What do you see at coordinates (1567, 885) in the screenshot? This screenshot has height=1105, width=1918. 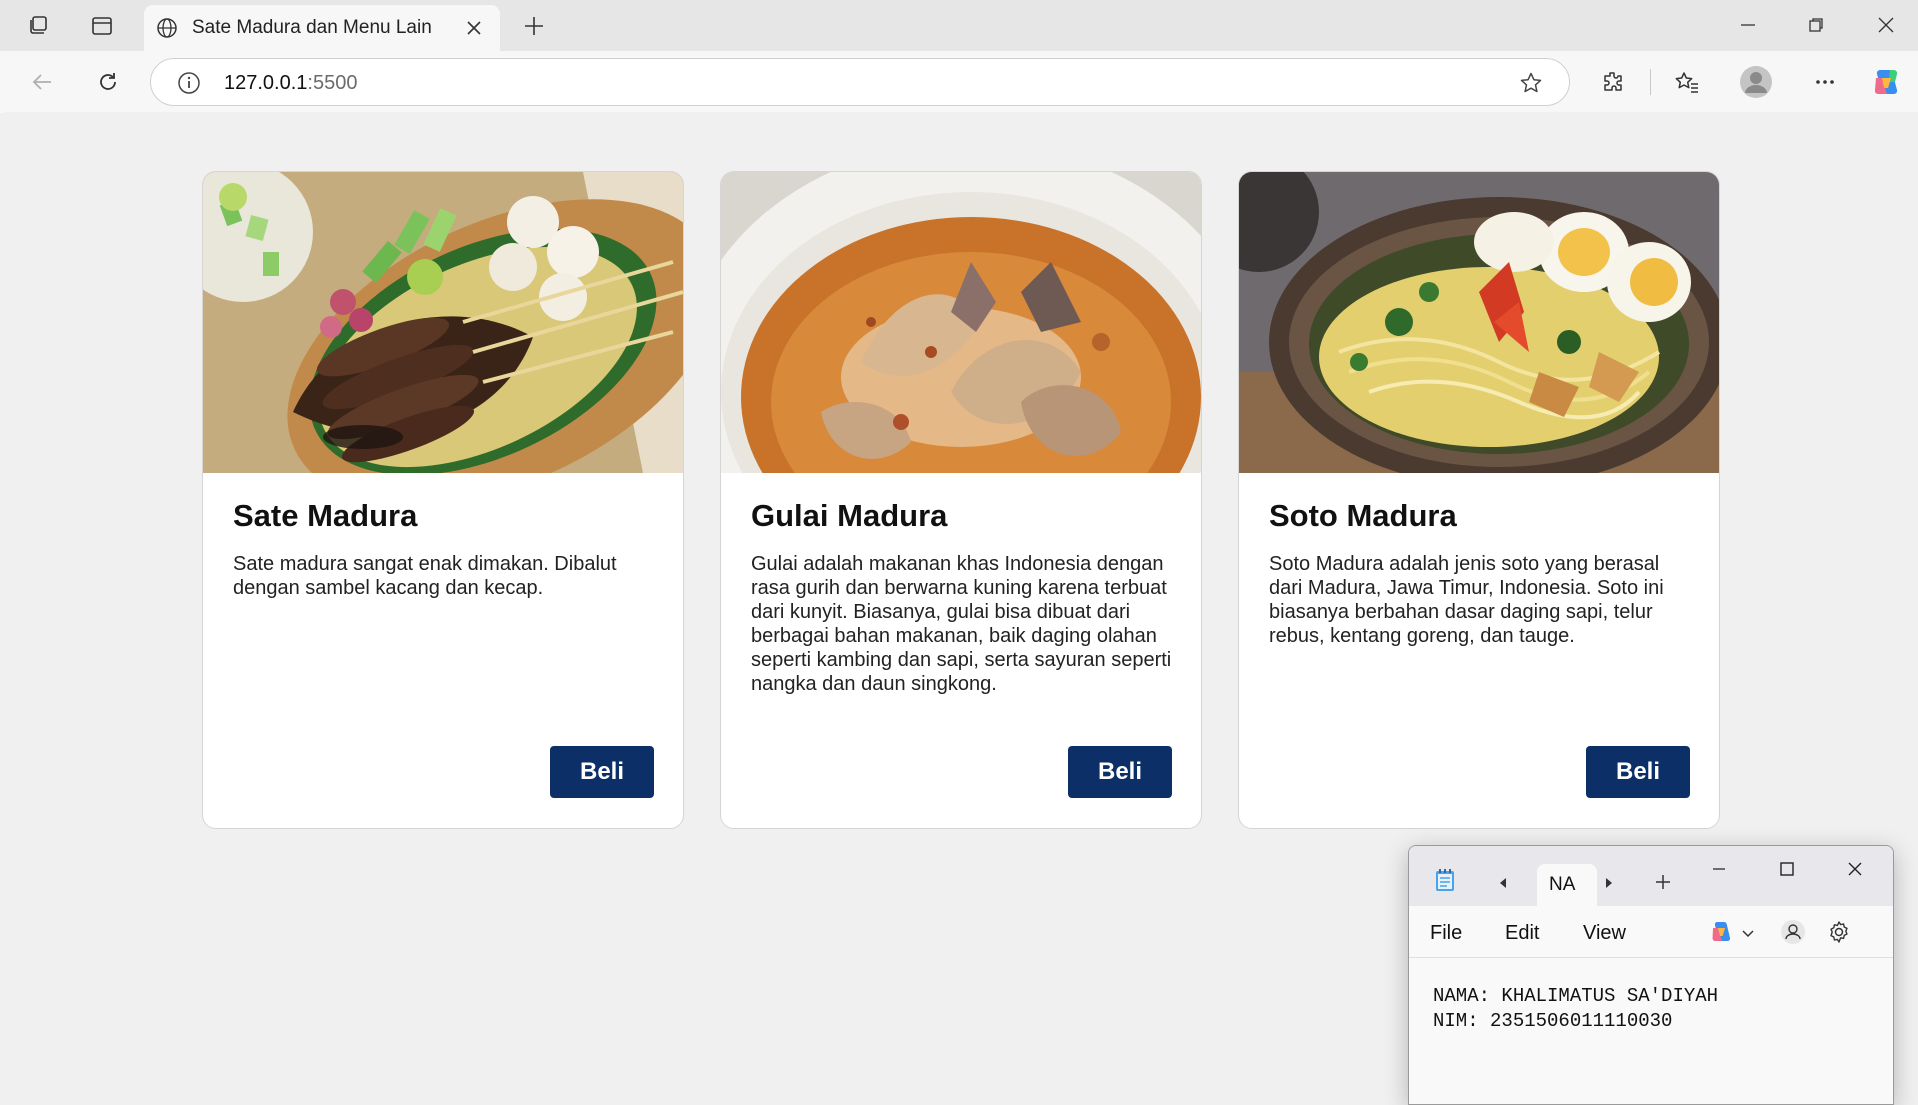 I see `notepad-tab: NA` at bounding box center [1567, 885].